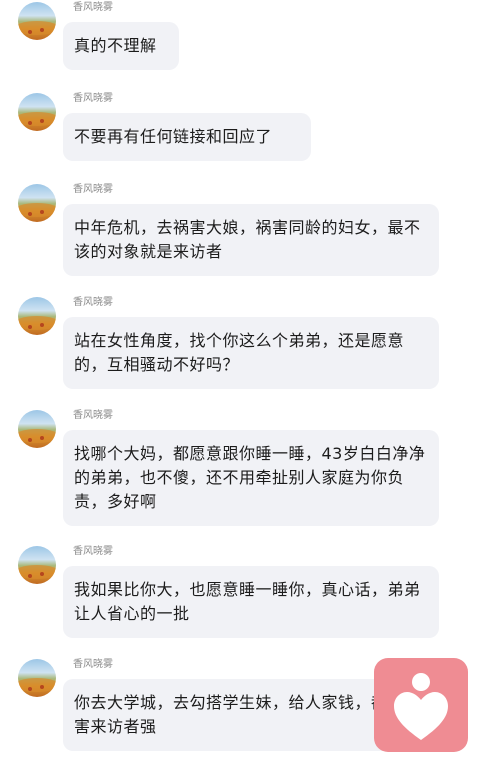  What do you see at coordinates (121, 46) in the screenshot?
I see `message-bubble: 真的不理解` at bounding box center [121, 46].